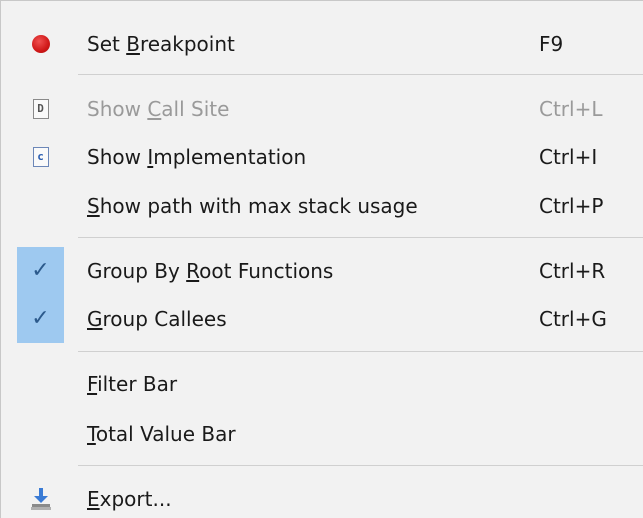 This screenshot has width=643, height=518. Describe the element at coordinates (161, 44) in the screenshot. I see `menu-item-label: Set Breakpoint` at that location.